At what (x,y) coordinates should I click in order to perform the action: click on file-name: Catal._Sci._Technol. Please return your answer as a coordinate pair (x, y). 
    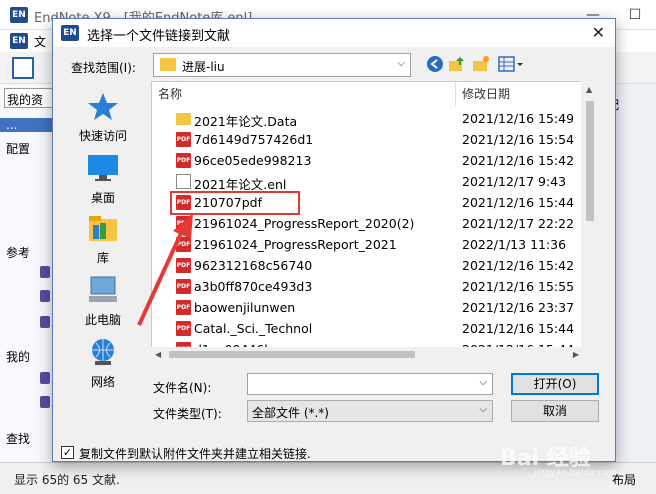
    Looking at the image, I should click on (253, 328).